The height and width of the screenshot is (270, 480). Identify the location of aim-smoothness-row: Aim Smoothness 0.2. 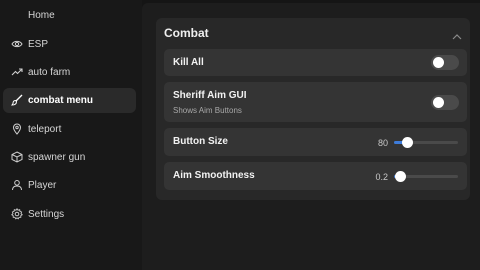
(315, 176).